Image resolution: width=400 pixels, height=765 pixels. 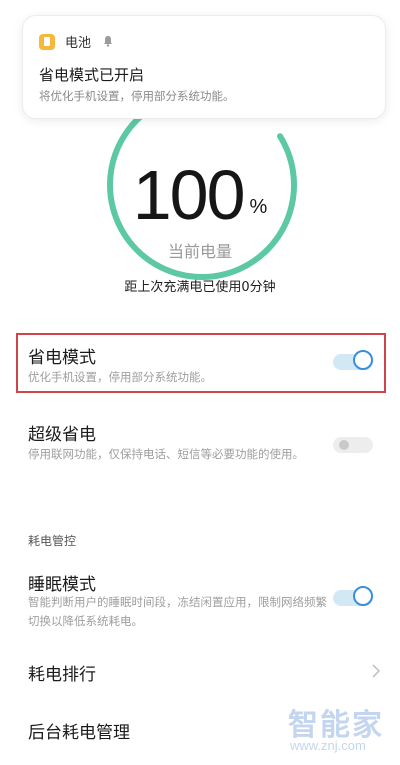 What do you see at coordinates (92, 75) in the screenshot?
I see `notification-title: 省电模式已开启` at bounding box center [92, 75].